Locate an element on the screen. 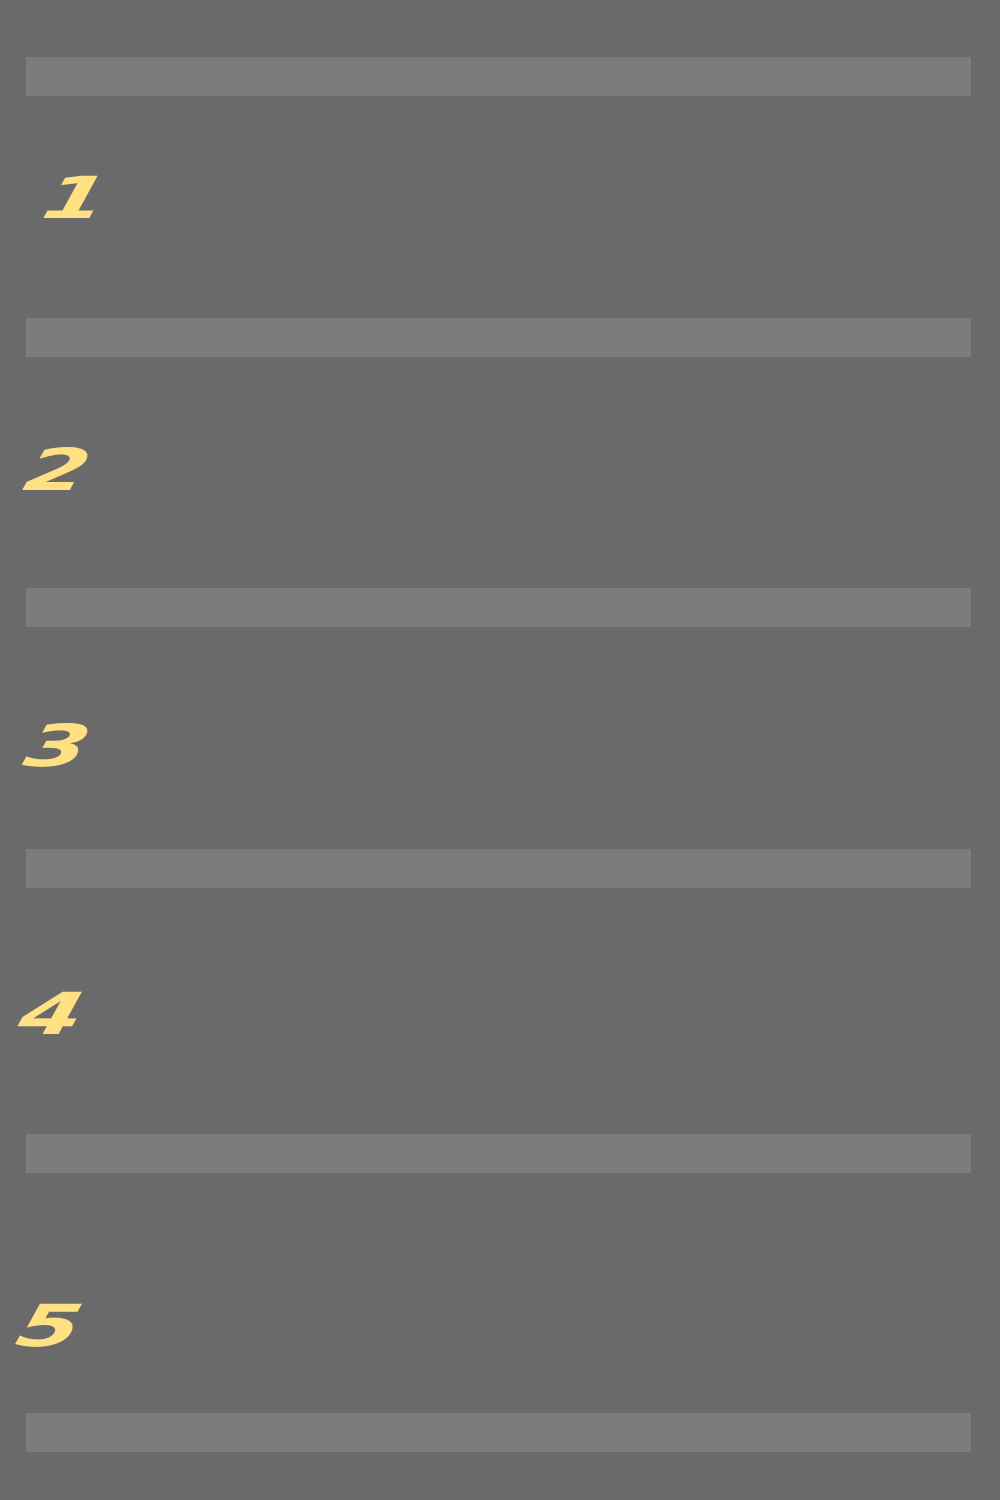  row-number-5: 5 is located at coordinates (49, 1326).